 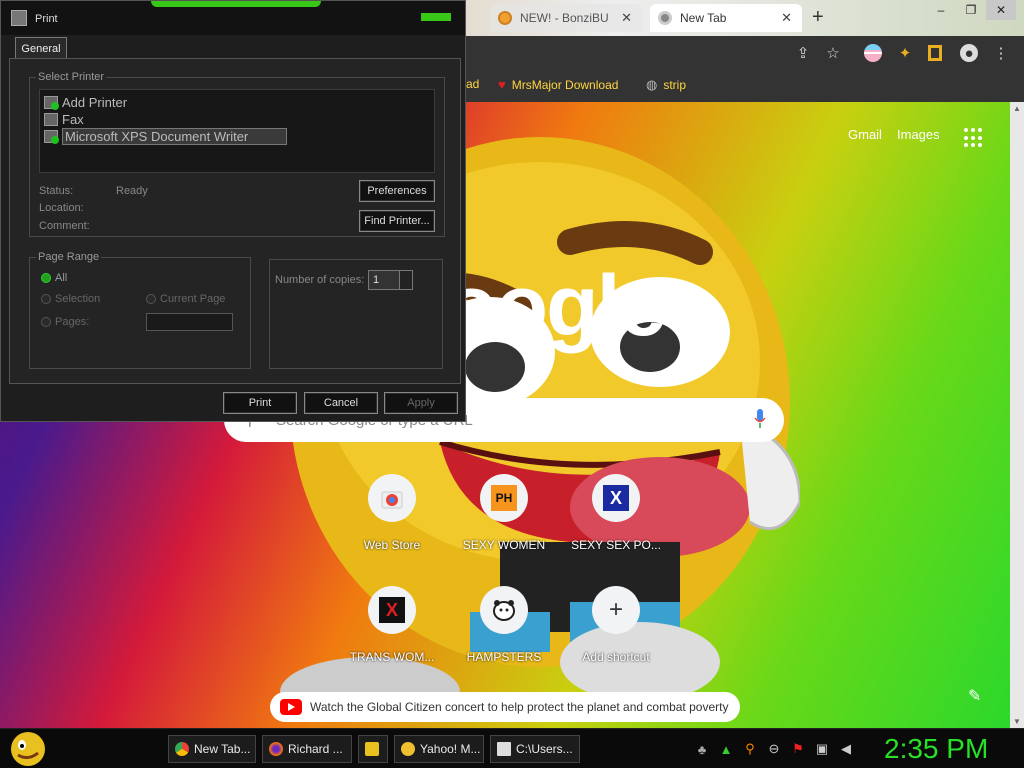 What do you see at coordinates (41, 48) in the screenshot?
I see `tab-general: General` at bounding box center [41, 48].